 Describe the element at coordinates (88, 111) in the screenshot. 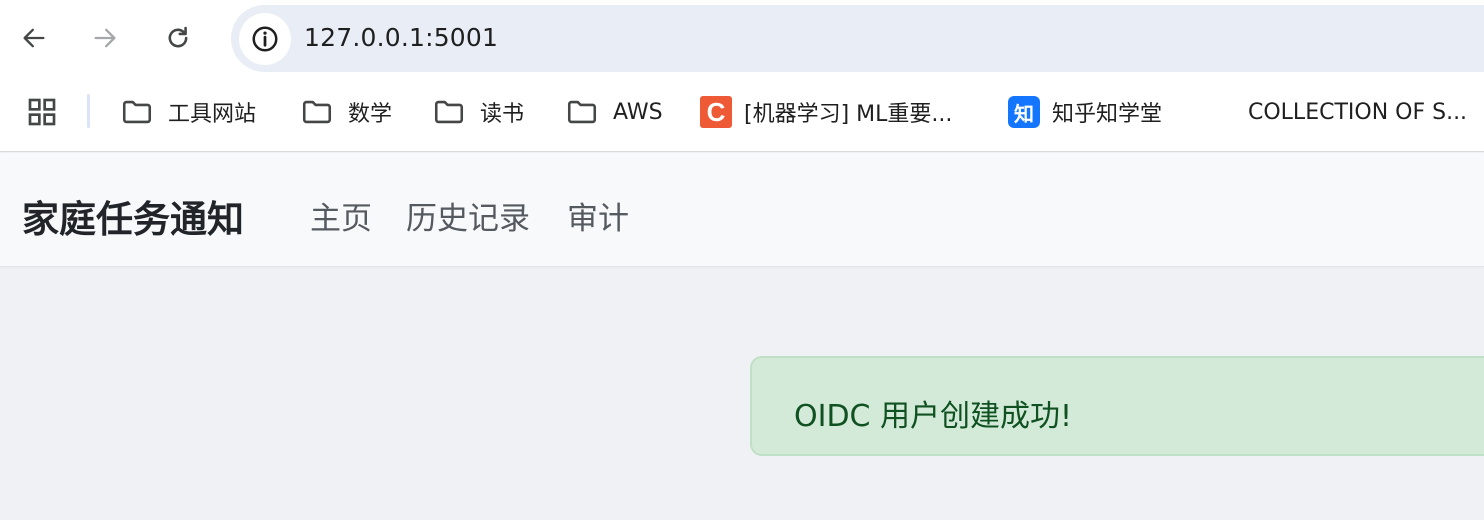

I see `bookmarks-divider` at that location.